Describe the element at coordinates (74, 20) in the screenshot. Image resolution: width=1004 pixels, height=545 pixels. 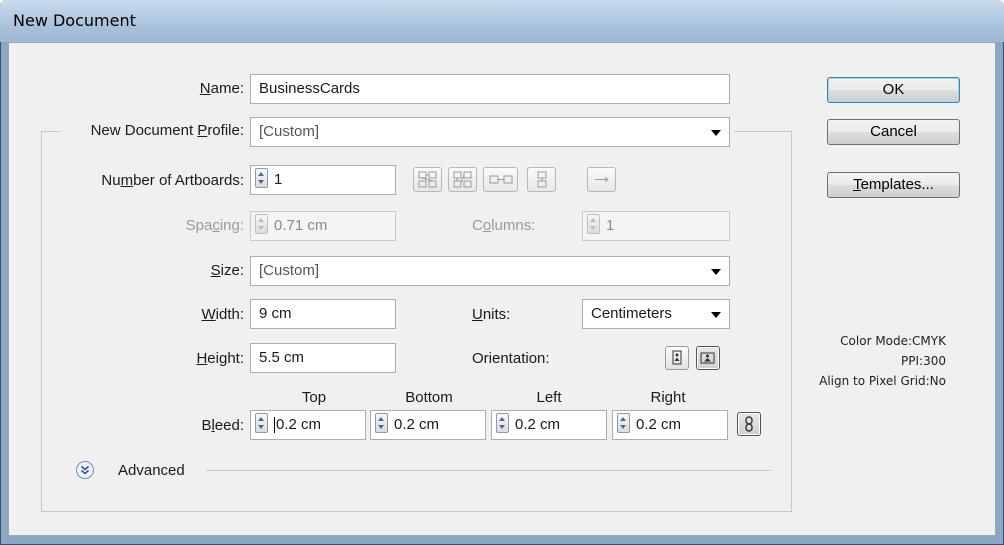
I see `dialog-title: New Document` at that location.